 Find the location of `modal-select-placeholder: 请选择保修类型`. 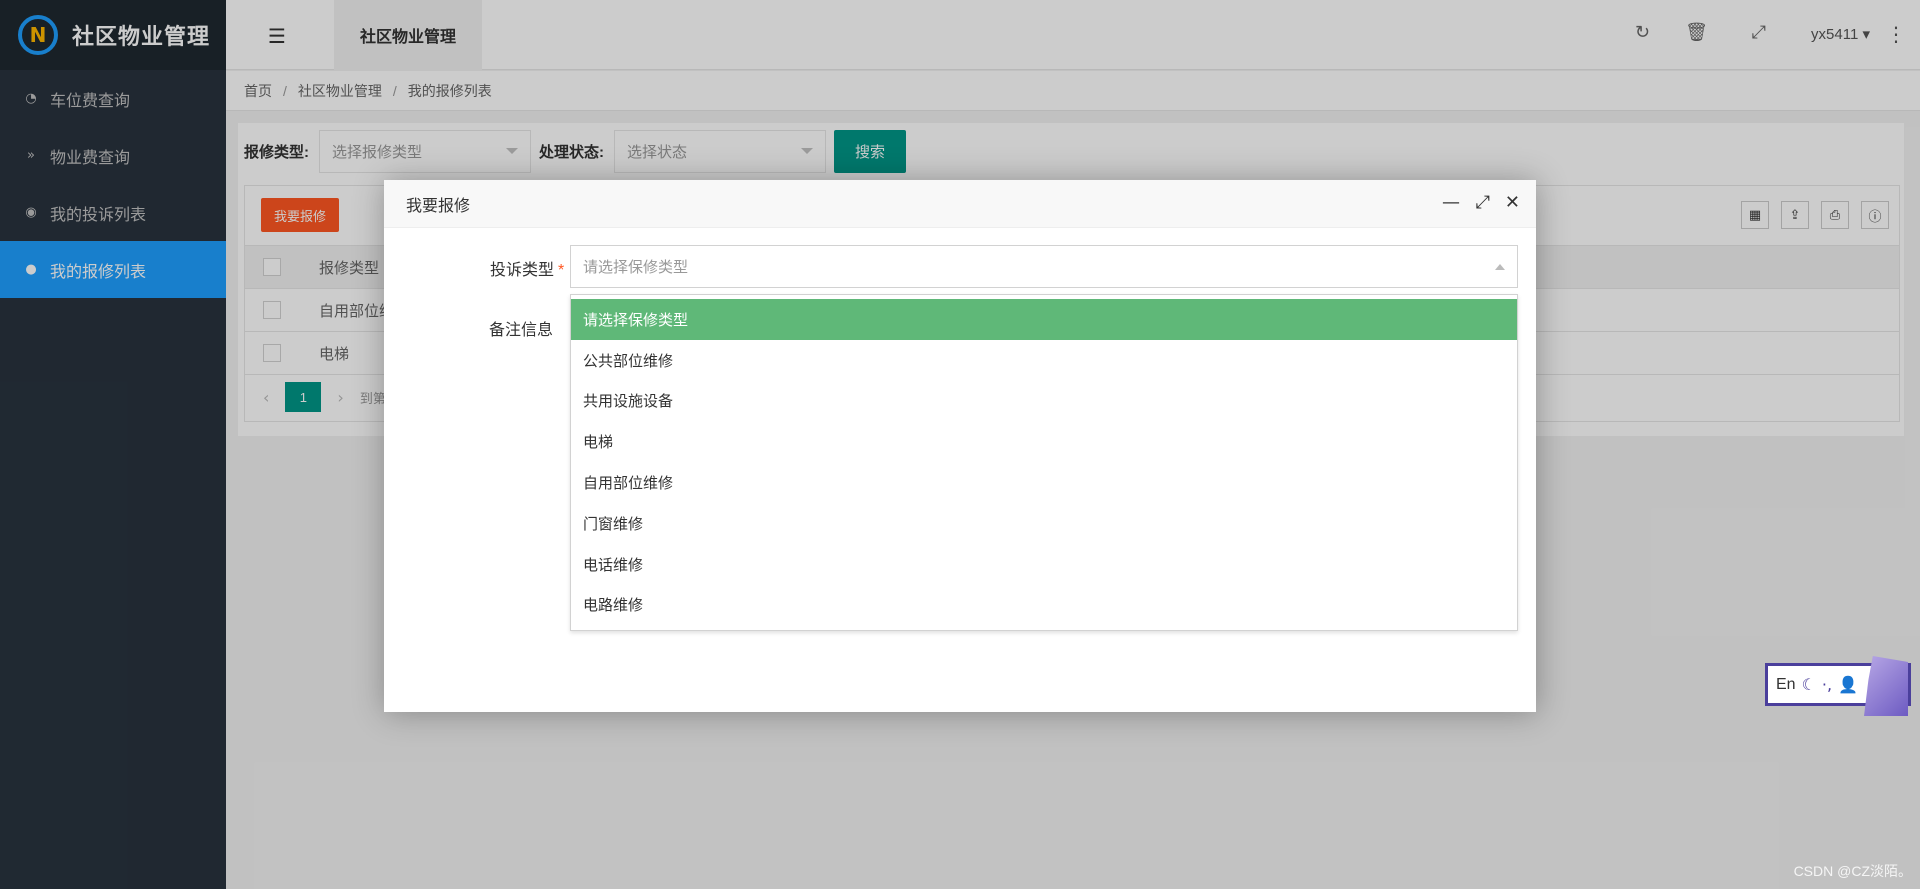

modal-select-placeholder: 请选择保修类型 is located at coordinates (636, 267).